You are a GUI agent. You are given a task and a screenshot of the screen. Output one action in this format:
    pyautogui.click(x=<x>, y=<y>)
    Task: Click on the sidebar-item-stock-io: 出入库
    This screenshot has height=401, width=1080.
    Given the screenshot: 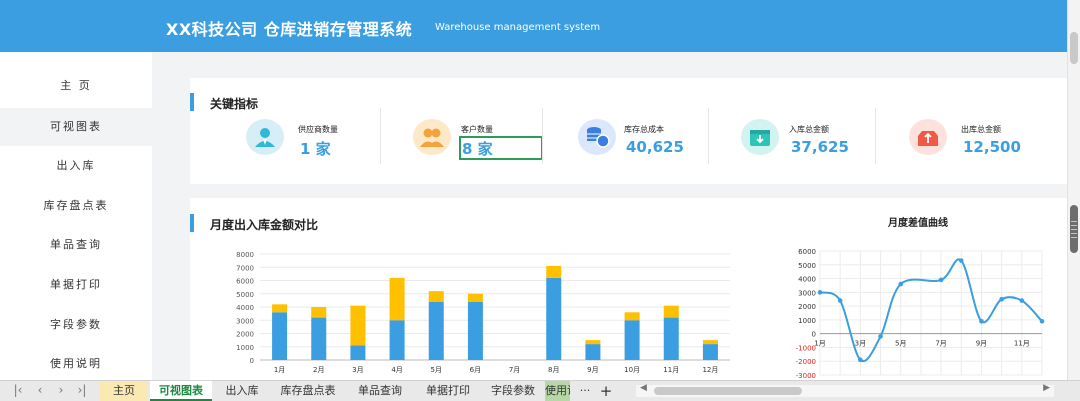 What is the action you would take?
    pyautogui.click(x=76, y=166)
    